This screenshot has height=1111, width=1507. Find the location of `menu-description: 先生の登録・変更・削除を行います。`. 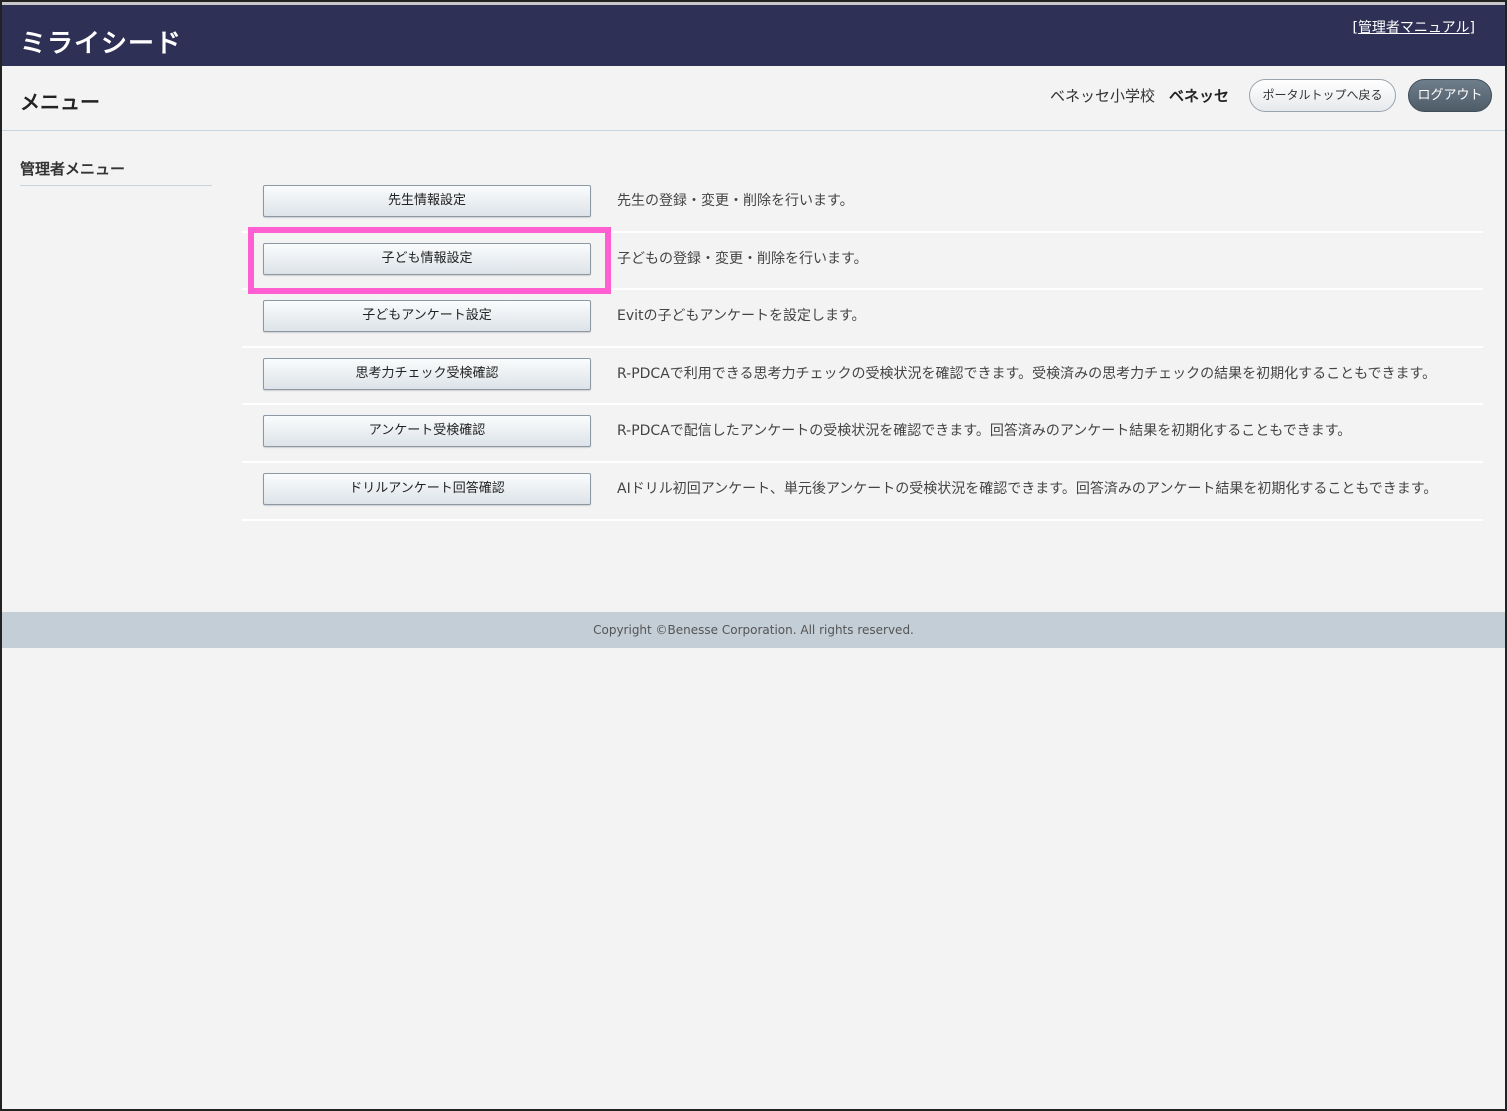

menu-description: 先生の登録・変更・削除を行います。 is located at coordinates (735, 201).